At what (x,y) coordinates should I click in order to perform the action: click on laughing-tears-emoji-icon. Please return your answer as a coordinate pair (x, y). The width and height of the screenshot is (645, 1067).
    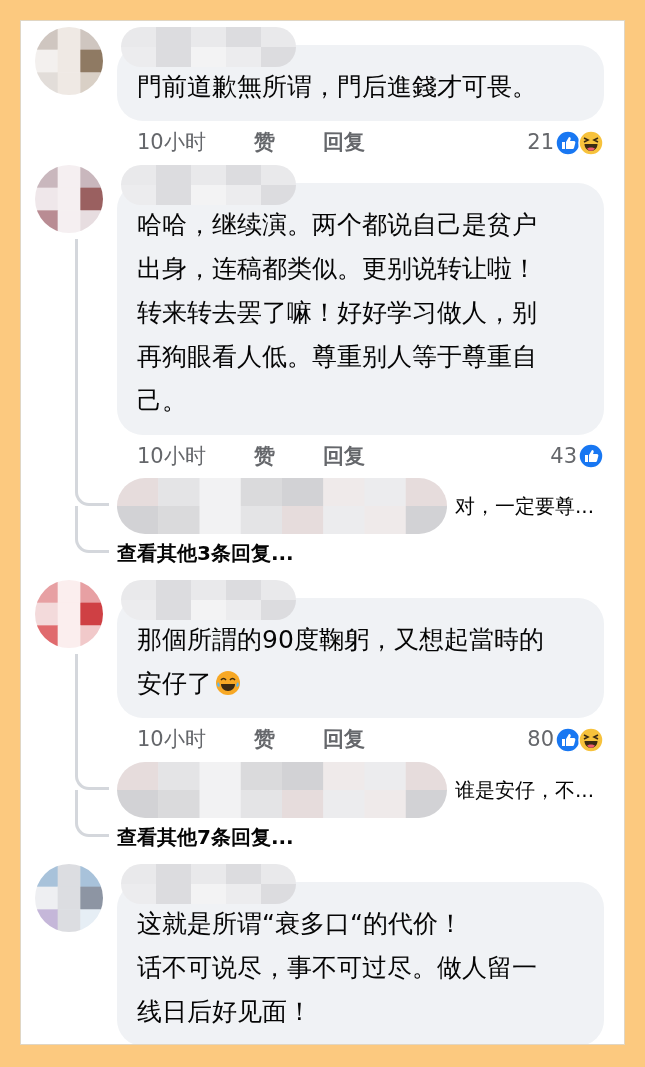
    Looking at the image, I should click on (228, 683).